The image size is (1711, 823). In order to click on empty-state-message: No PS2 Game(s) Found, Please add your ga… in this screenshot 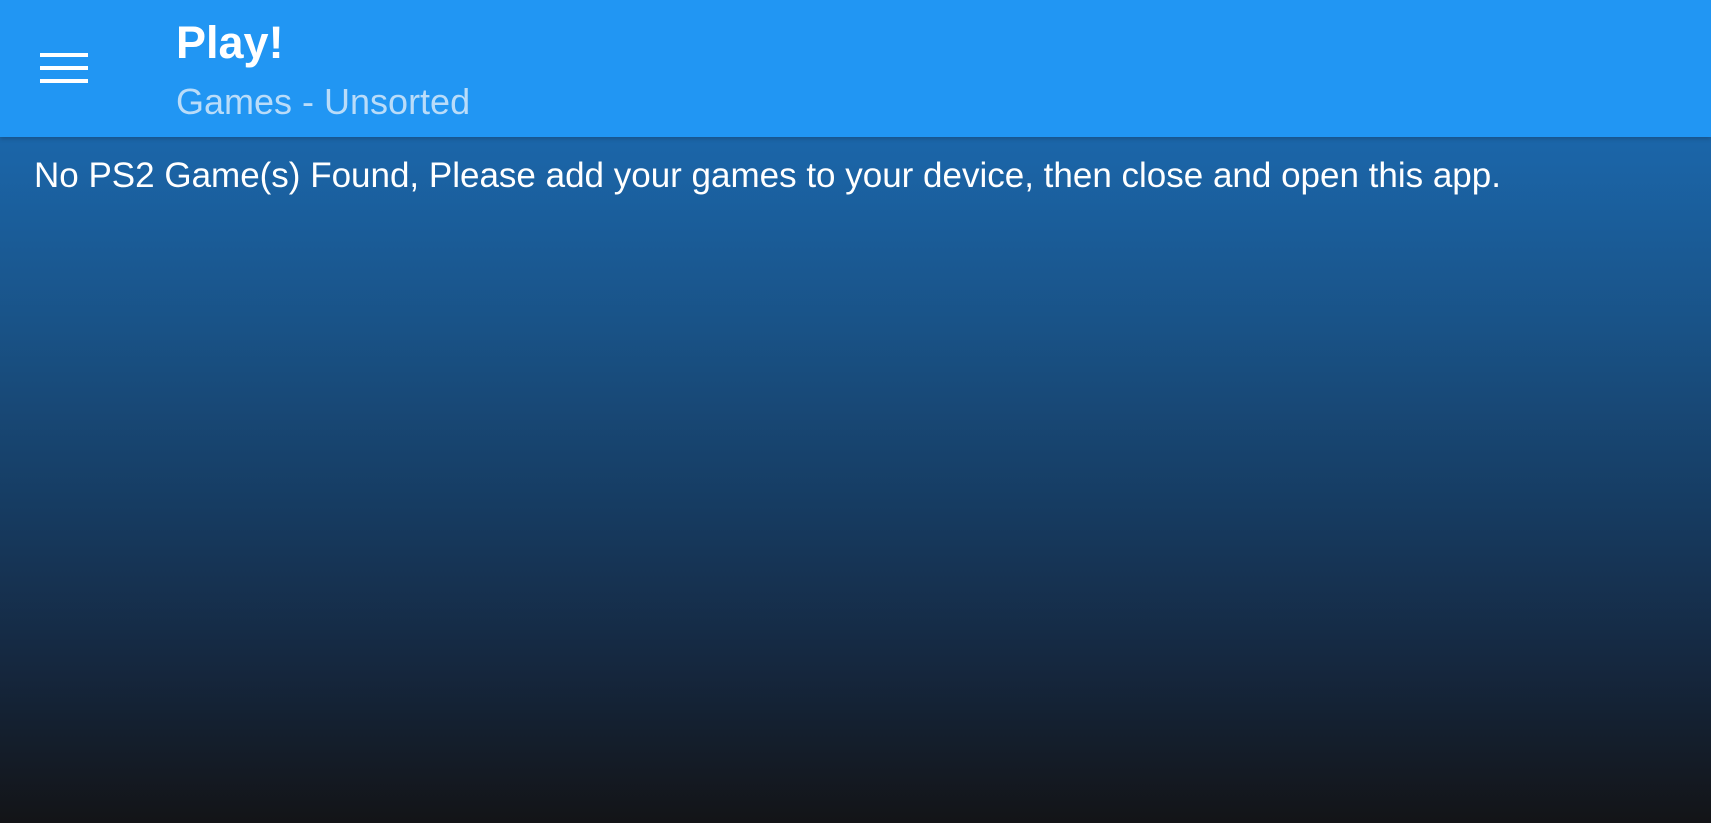, I will do `click(767, 175)`.